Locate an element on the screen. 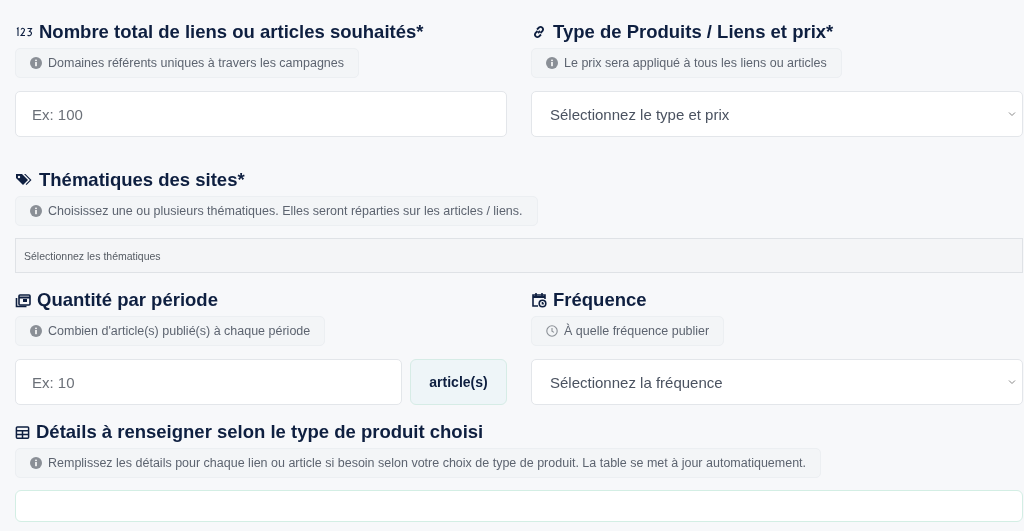 The width and height of the screenshot is (1024, 531). select-dropdown: Sélectionnez le type et prix is located at coordinates (777, 114).